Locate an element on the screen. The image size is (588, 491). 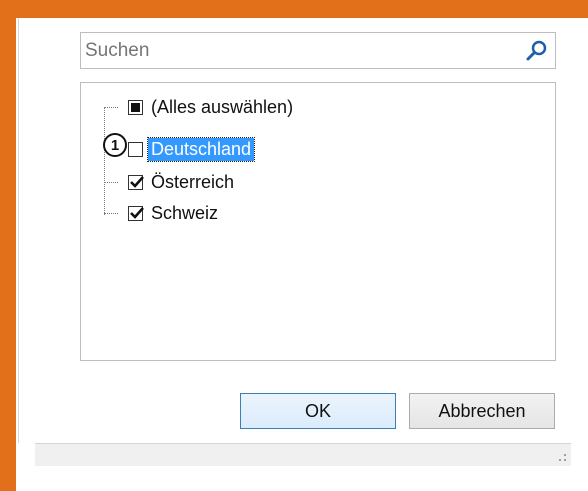
resize-grip-icon is located at coordinates (562, 458).